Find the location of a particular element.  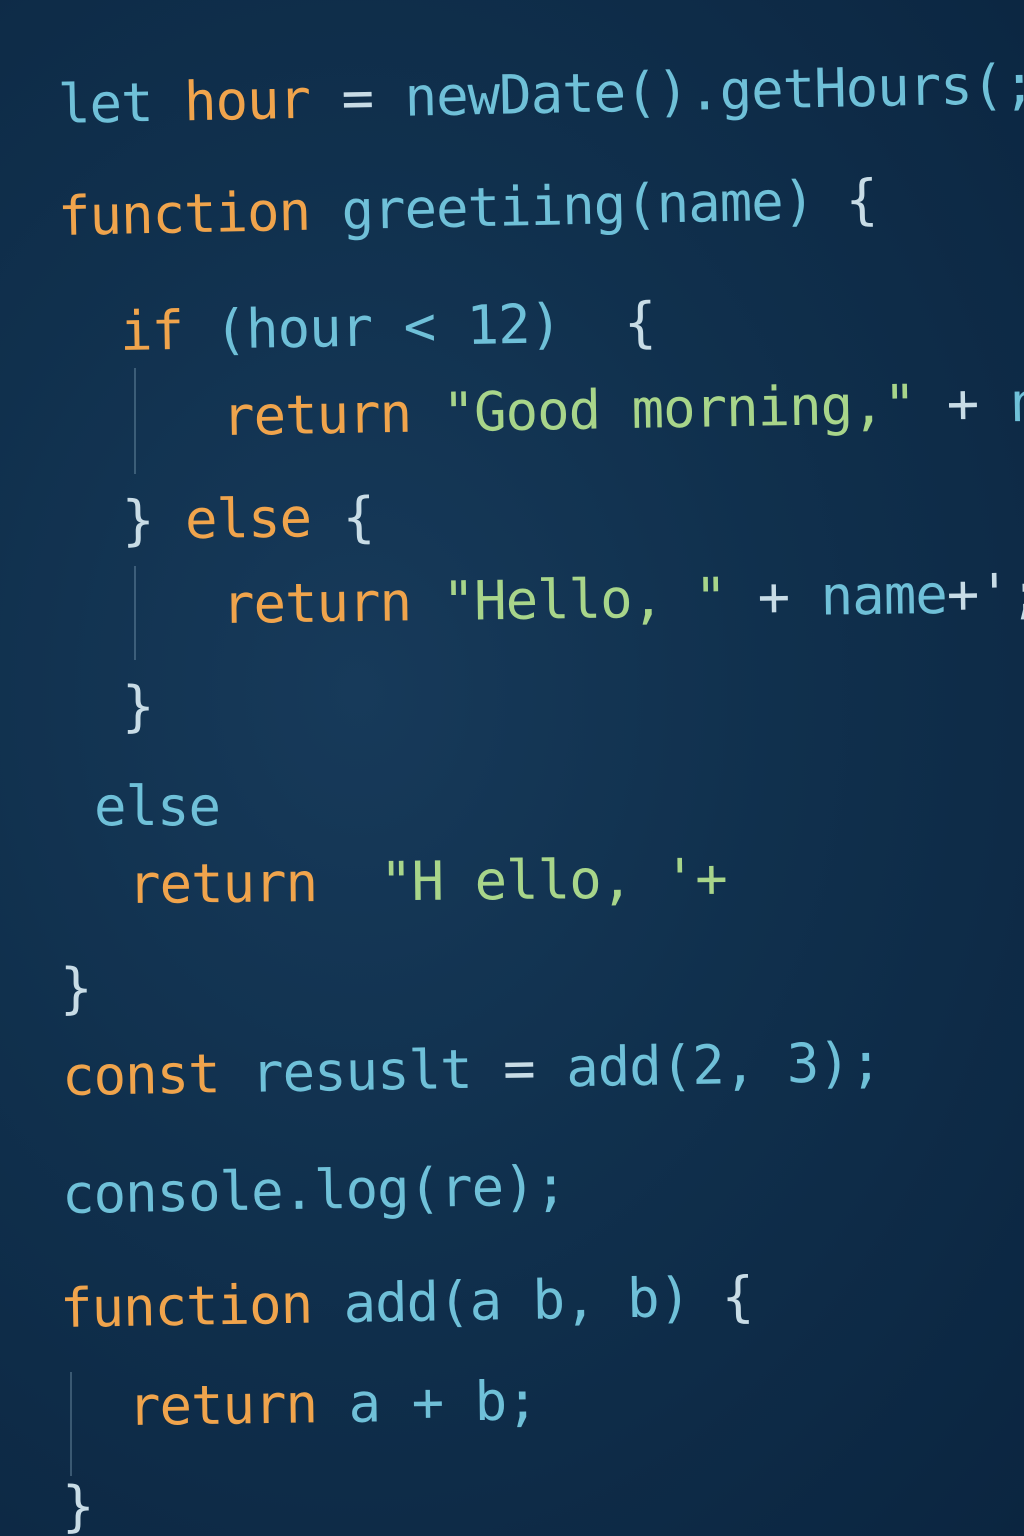

code-line: return "Hello, " + name+'; is located at coordinates (623, 599).